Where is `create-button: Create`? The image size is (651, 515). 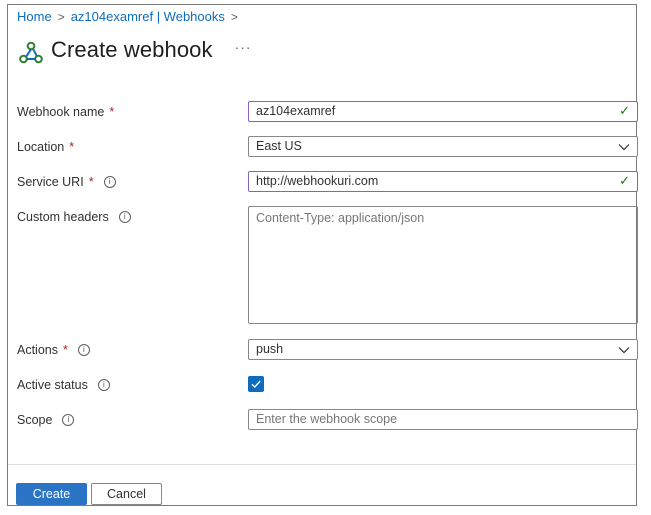
create-button: Create is located at coordinates (51, 494).